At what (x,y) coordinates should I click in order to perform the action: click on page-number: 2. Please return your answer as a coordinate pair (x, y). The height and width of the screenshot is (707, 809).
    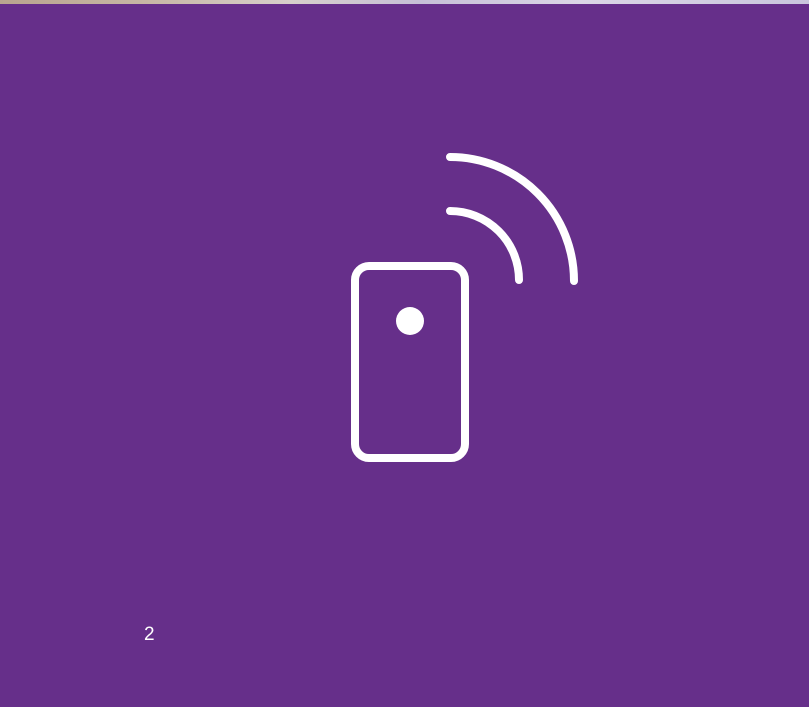
    Looking at the image, I should click on (149, 634).